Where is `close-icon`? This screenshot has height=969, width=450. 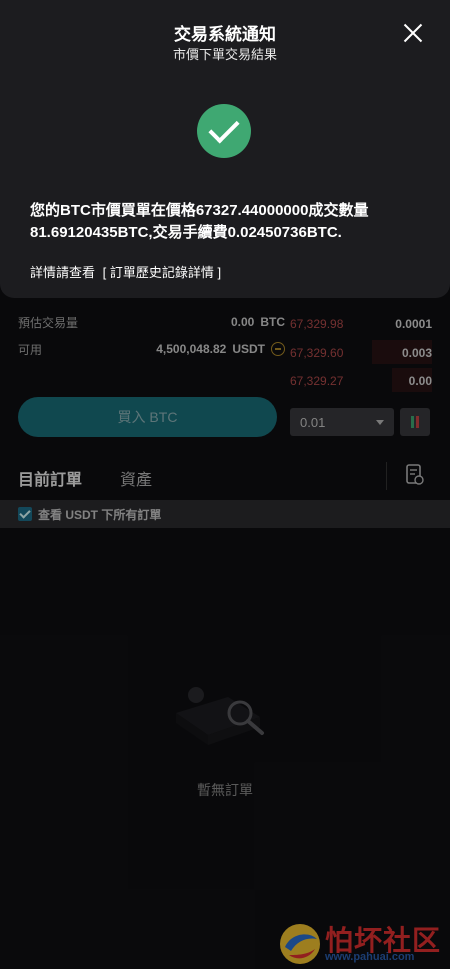 close-icon is located at coordinates (413, 33).